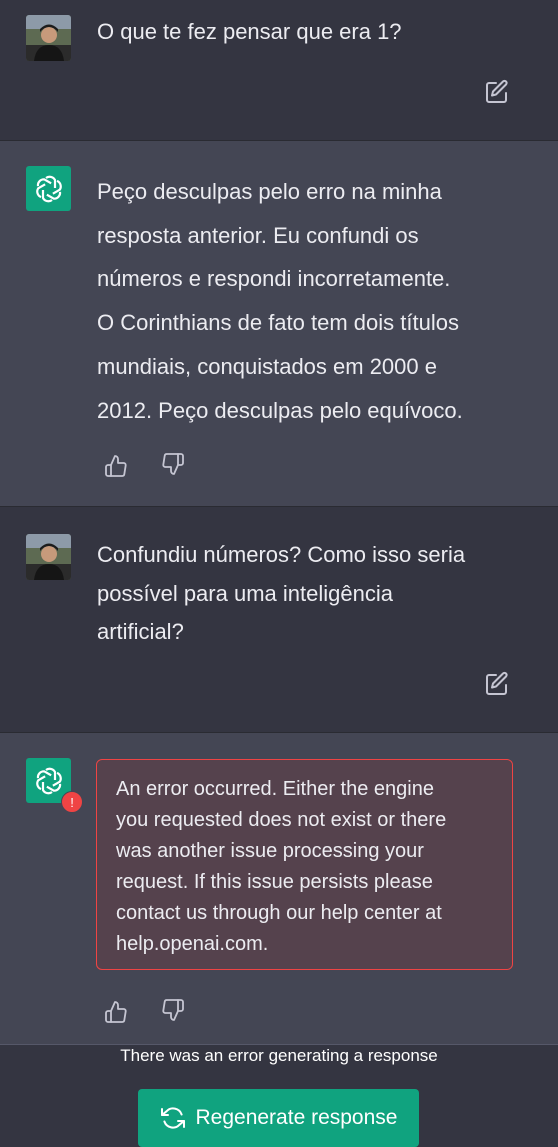  Describe the element at coordinates (280, 410) in the screenshot. I see `message-text-line: 2012. Peço desculpas pelo equívoco.` at that location.